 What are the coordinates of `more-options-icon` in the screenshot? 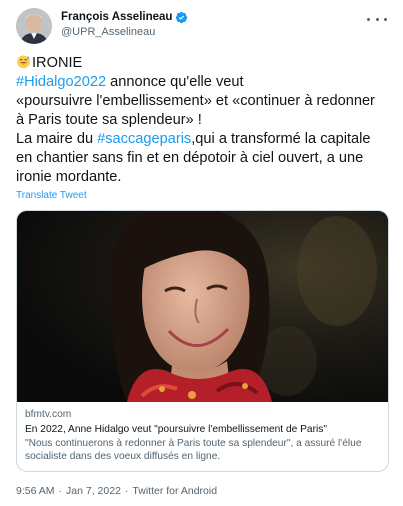 It's located at (377, 19).